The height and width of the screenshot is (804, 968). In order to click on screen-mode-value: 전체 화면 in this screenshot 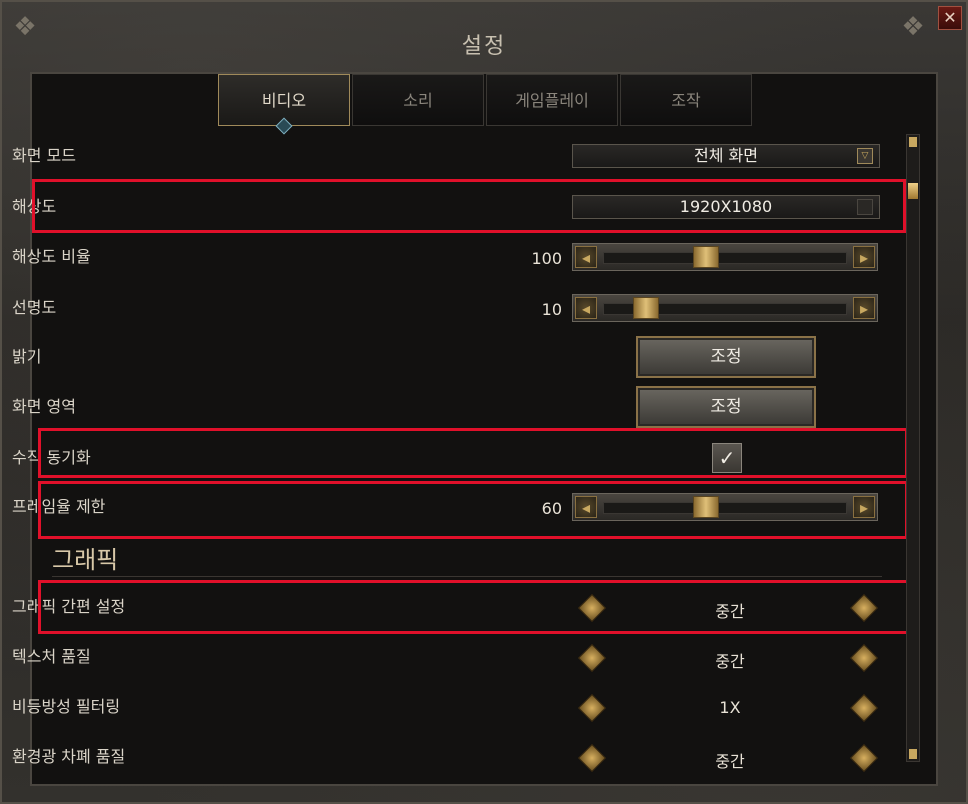, I will do `click(726, 155)`.